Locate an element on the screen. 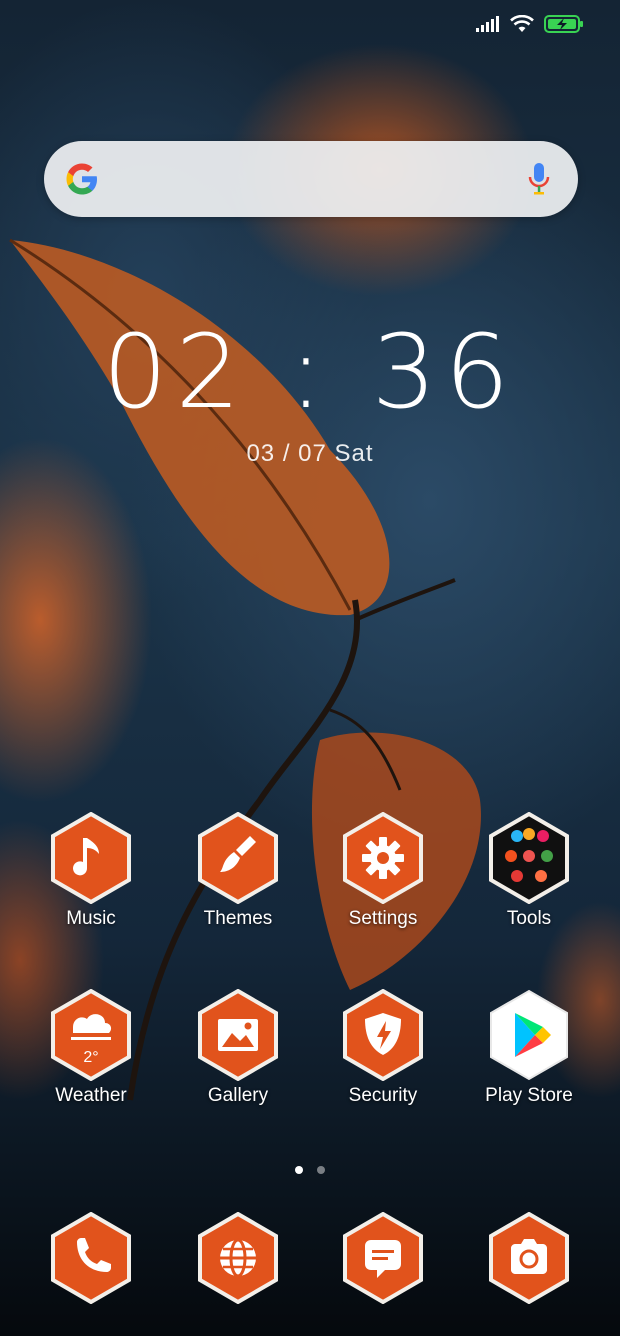 Image resolution: width=620 pixels, height=1336 pixels. gear-icon is located at coordinates (383, 858).